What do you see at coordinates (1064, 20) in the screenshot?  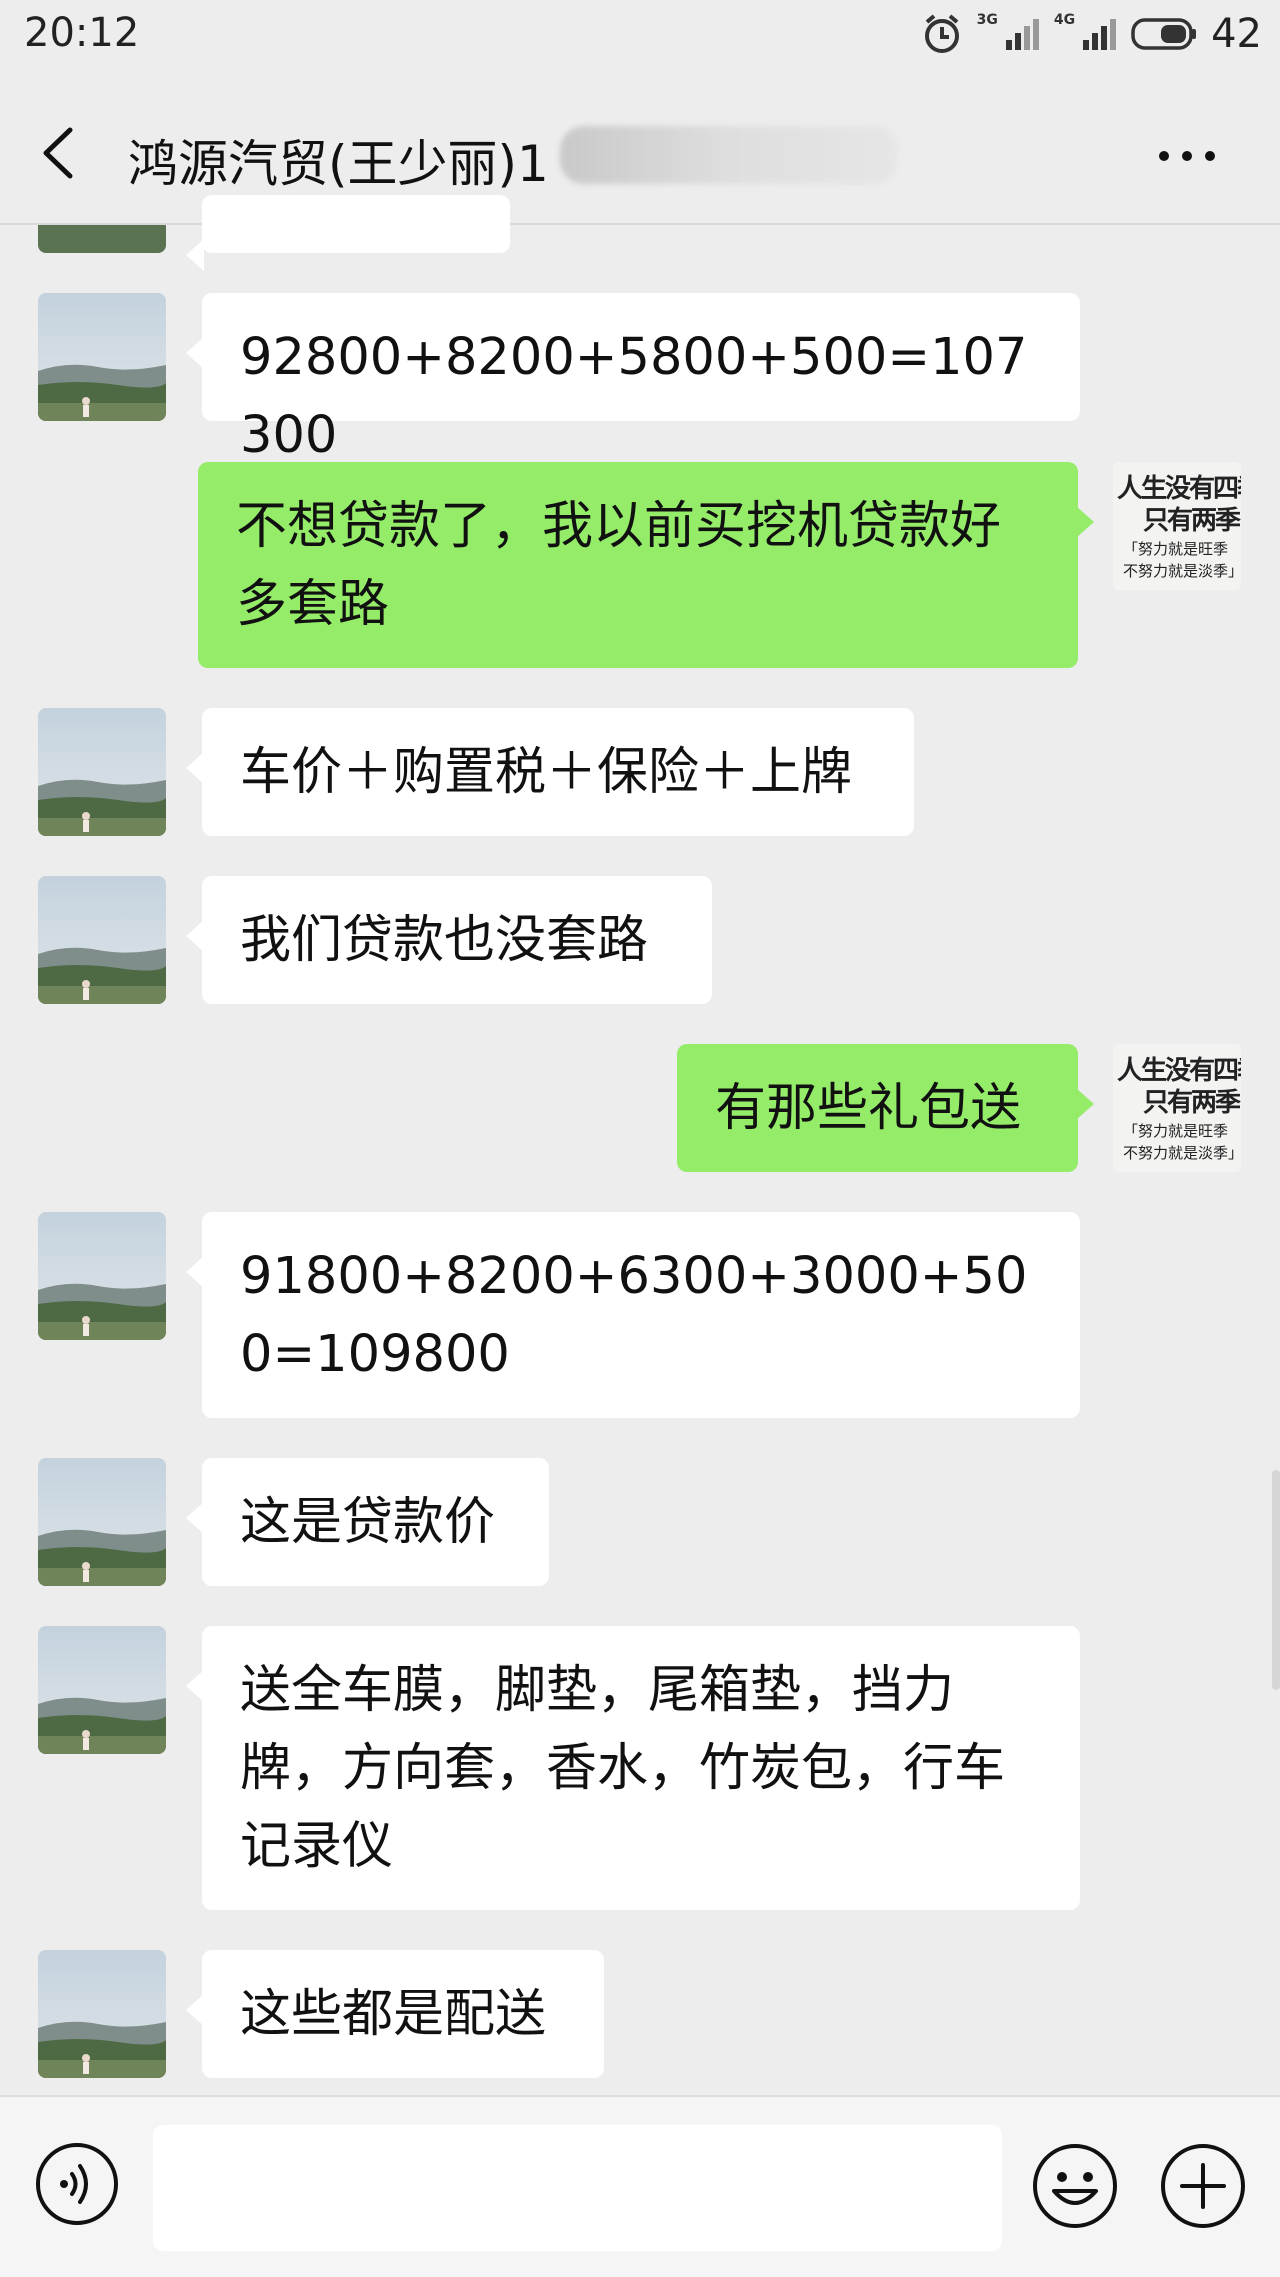 I see `network-4g-label: 4G` at bounding box center [1064, 20].